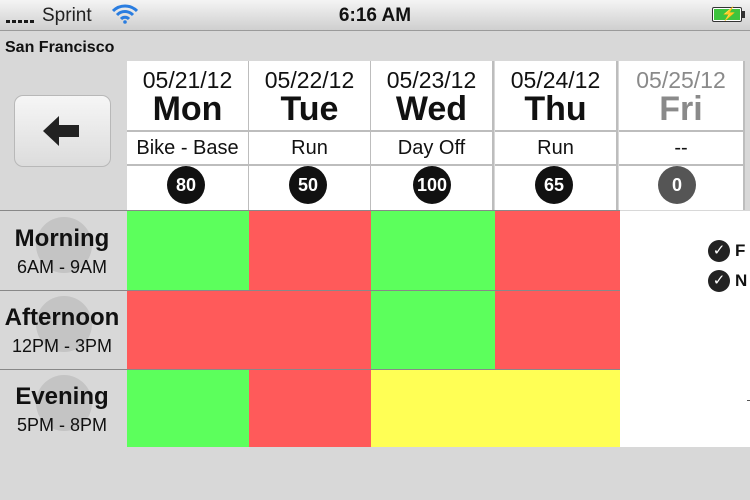  Describe the element at coordinates (187, 148) in the screenshot. I see `day-activity: Bike - Base` at that location.